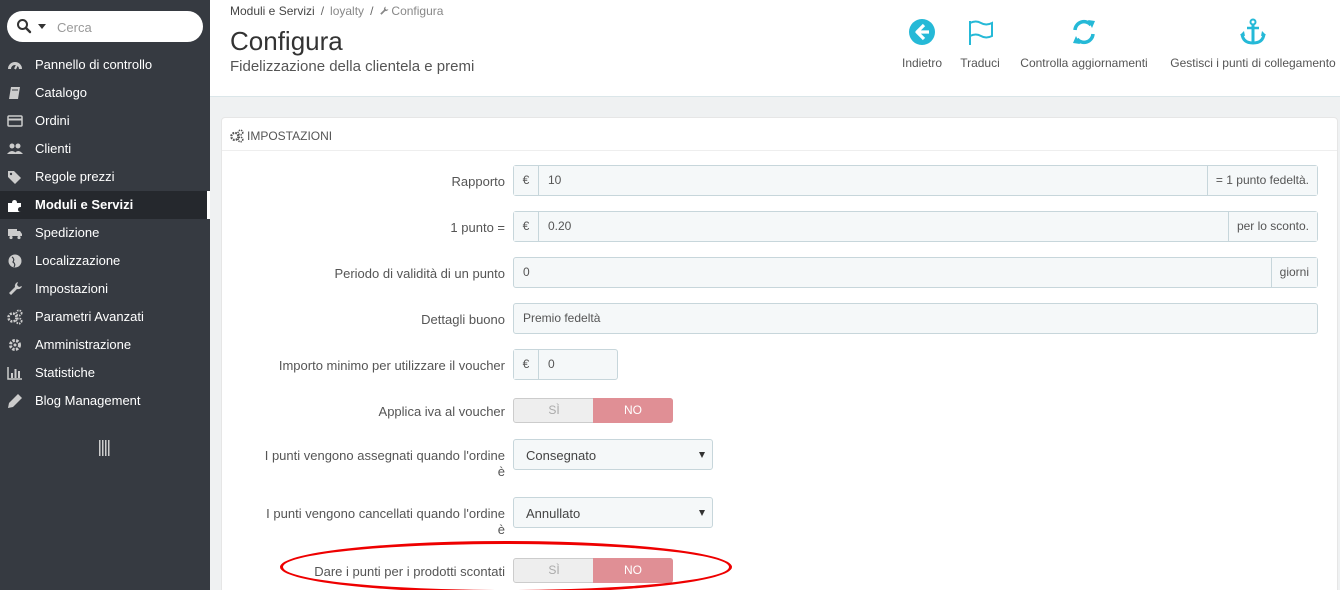  I want to click on discounted-products-switch: SÌ NO, so click(593, 570).